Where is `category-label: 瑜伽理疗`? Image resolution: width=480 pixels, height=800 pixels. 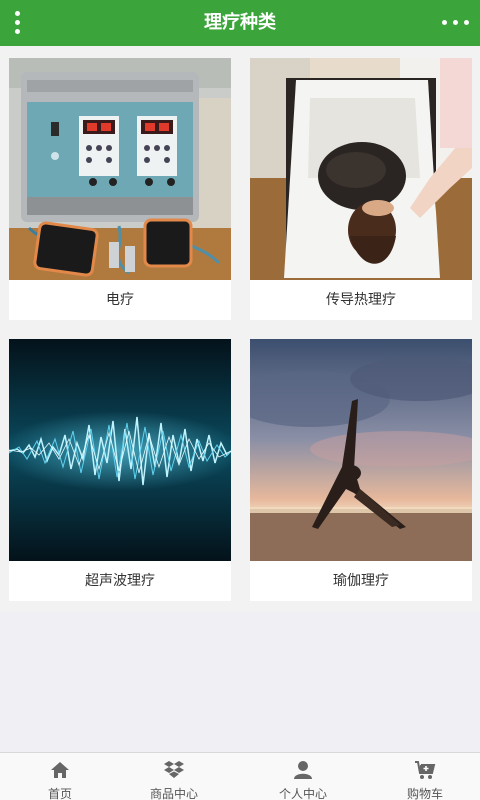 category-label: 瑜伽理疗 is located at coordinates (361, 581).